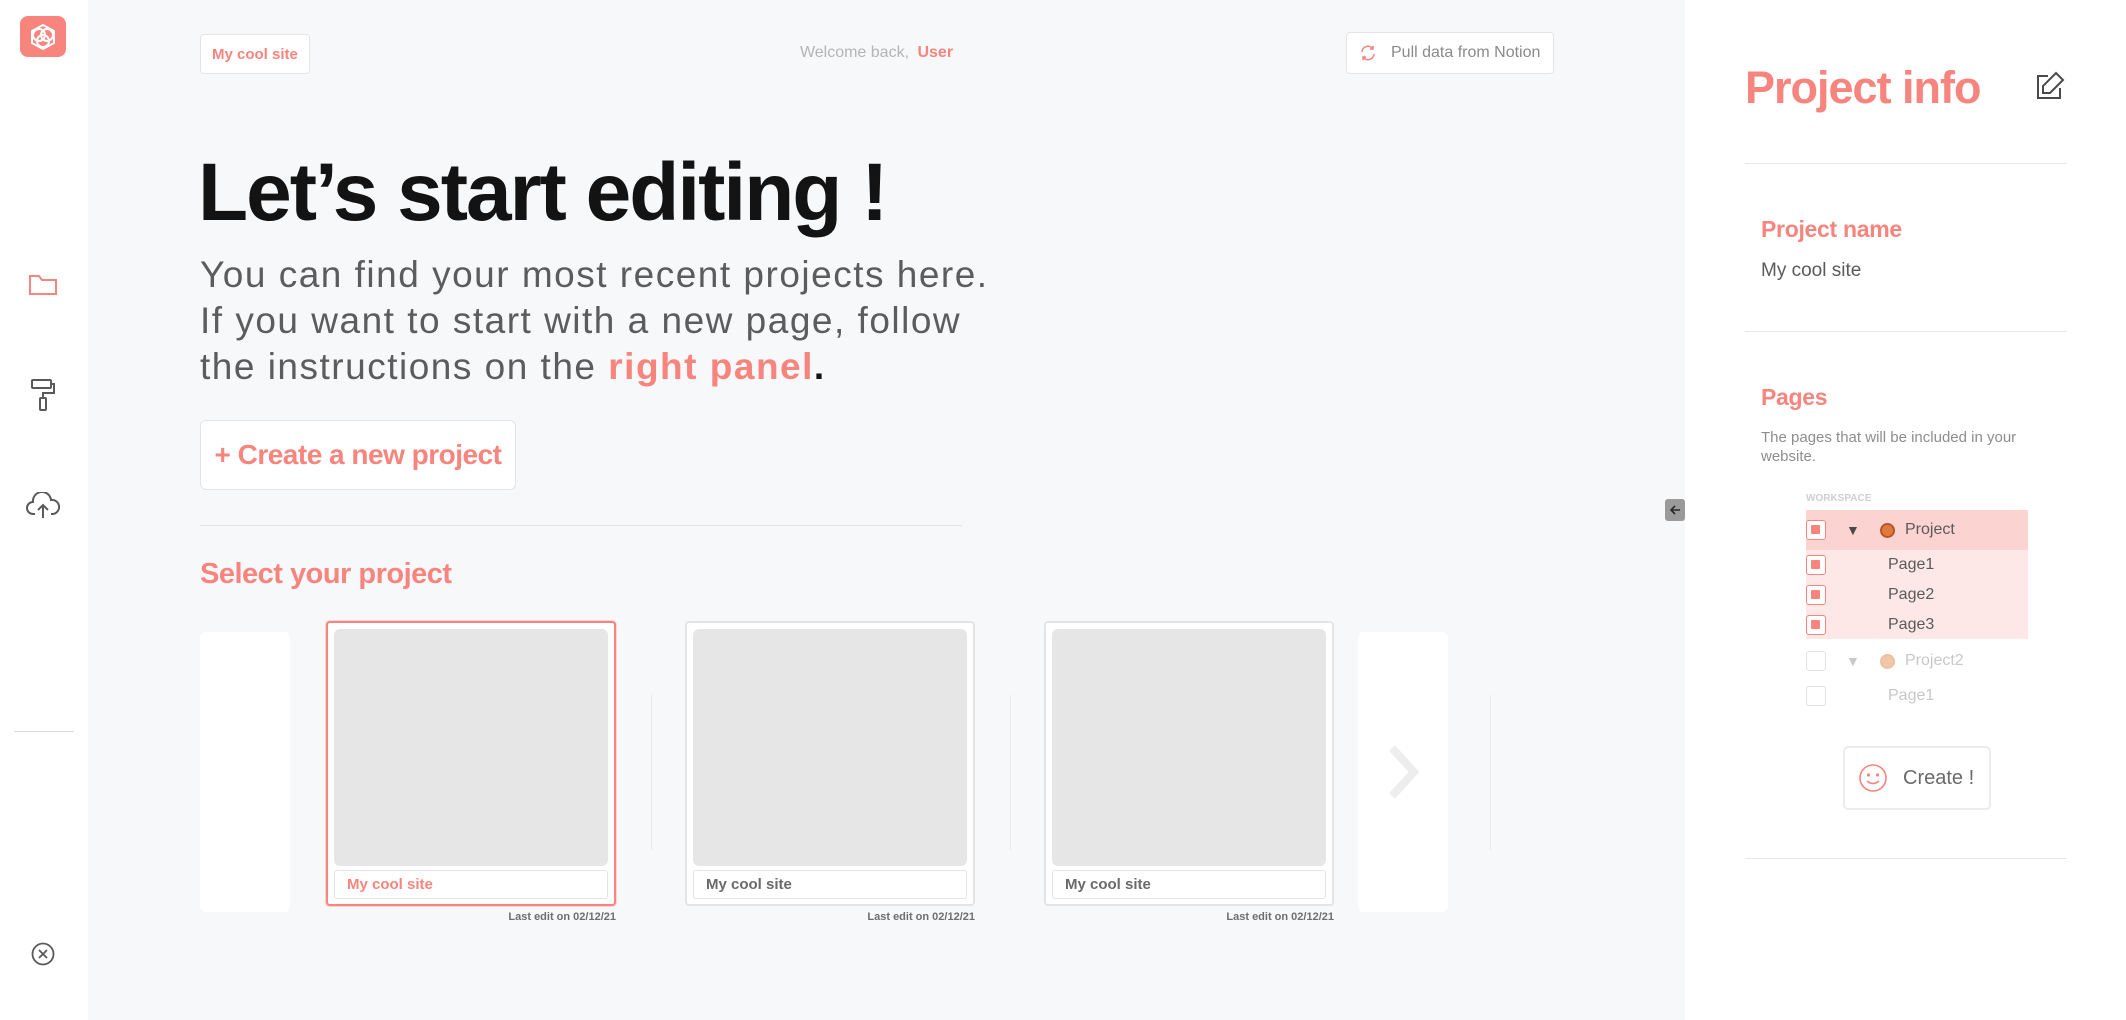  Describe the element at coordinates (711, 366) in the screenshot. I see `right-panel-highlight: right panel` at that location.